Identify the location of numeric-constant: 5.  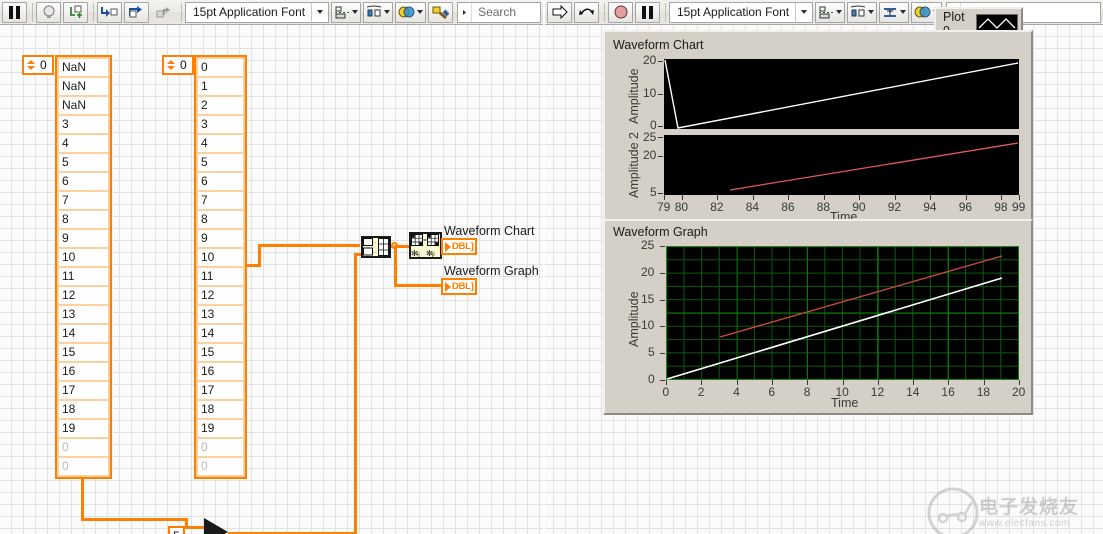
(176, 530).